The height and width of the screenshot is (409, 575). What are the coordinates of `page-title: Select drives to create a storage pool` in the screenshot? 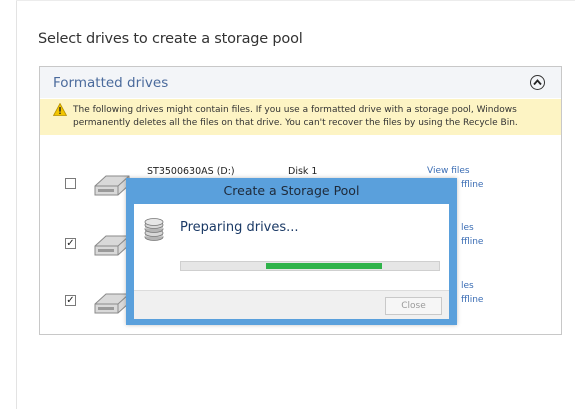 It's located at (170, 39).